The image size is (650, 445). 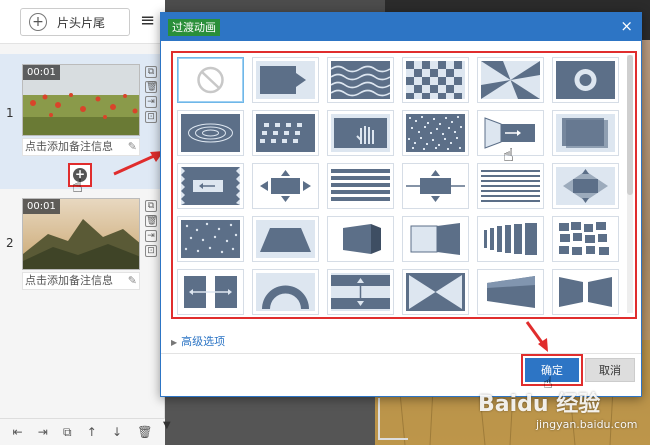 I want to click on transition-none, so click(x=210, y=80).